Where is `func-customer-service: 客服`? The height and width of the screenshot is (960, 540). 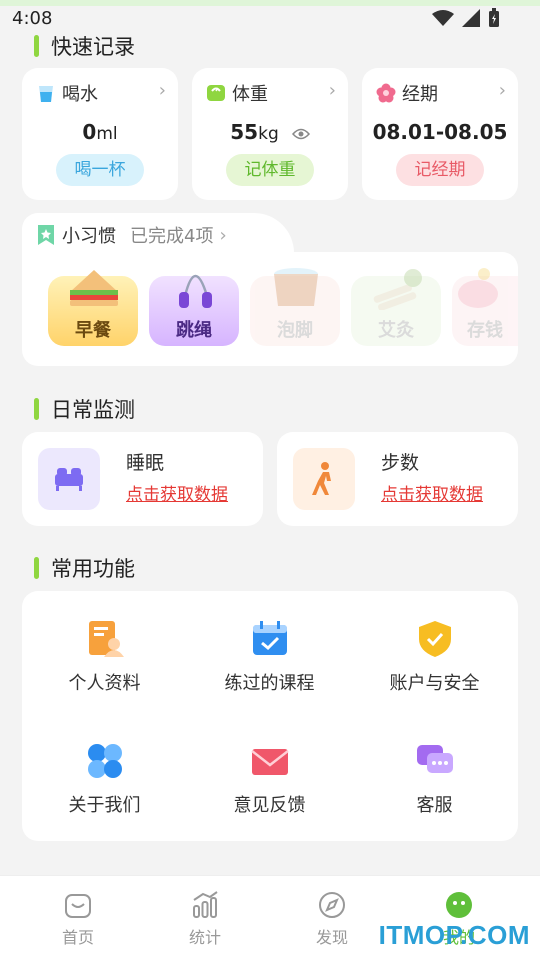
func-customer-service: 客服 is located at coordinates (434, 768).